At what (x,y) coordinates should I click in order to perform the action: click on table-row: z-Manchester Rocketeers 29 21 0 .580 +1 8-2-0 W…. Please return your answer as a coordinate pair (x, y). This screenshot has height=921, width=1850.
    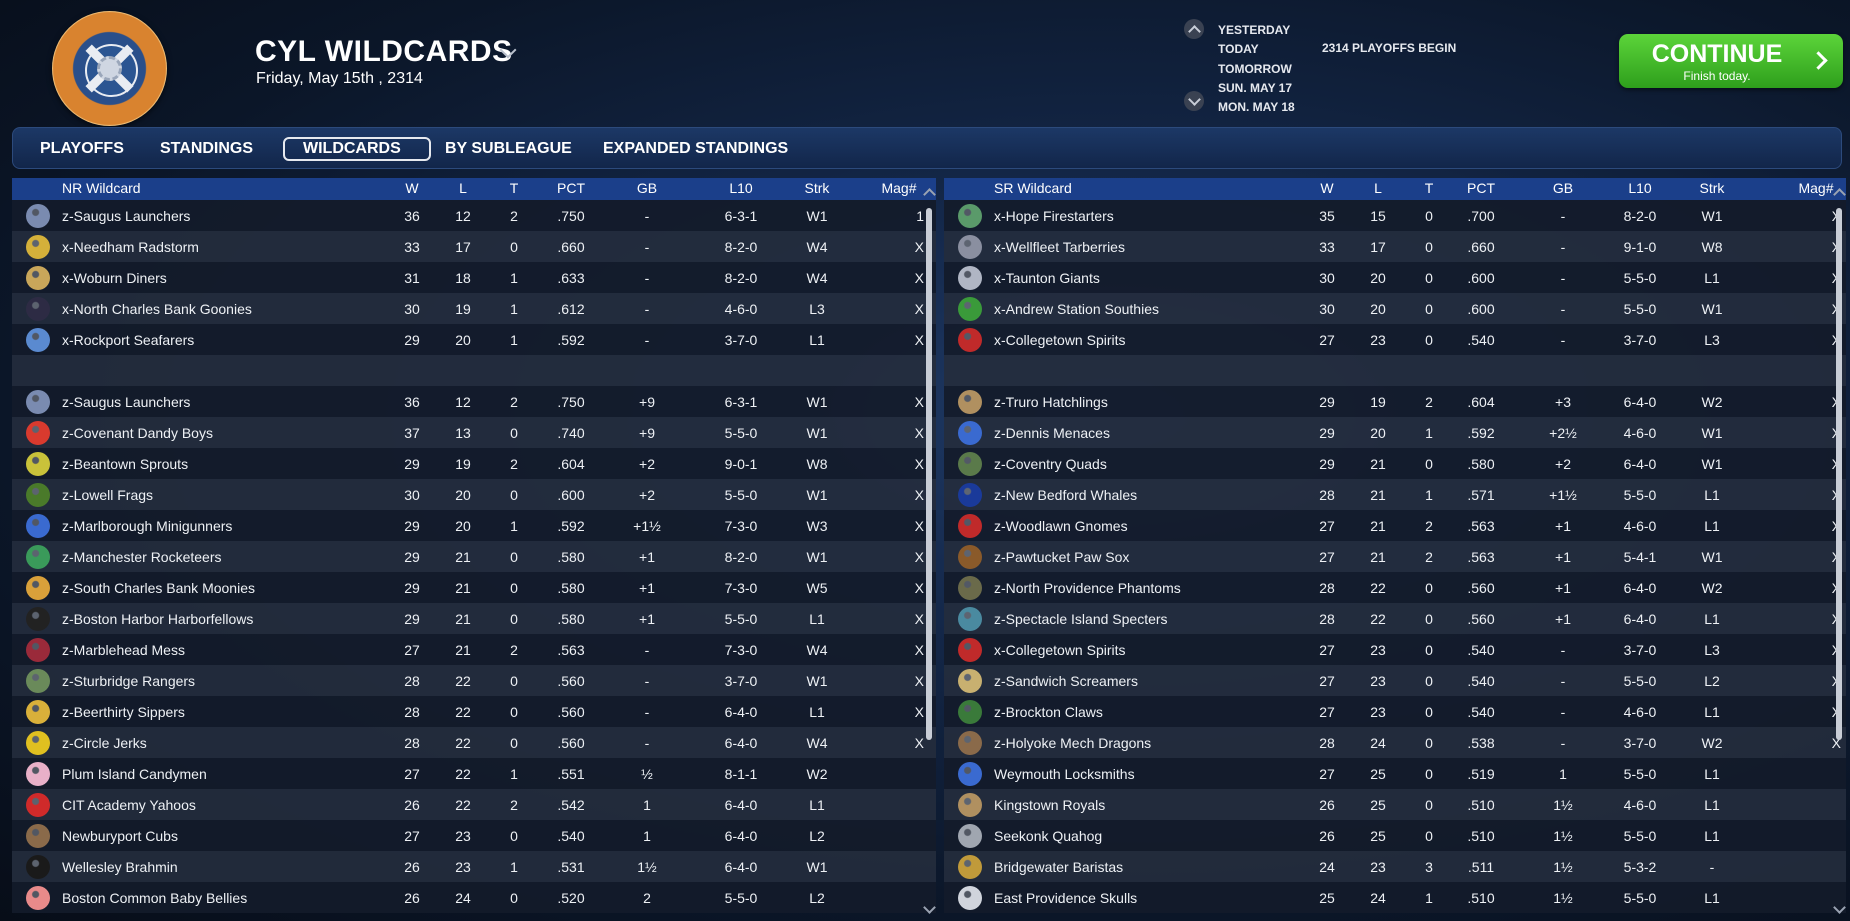
    Looking at the image, I should click on (474, 556).